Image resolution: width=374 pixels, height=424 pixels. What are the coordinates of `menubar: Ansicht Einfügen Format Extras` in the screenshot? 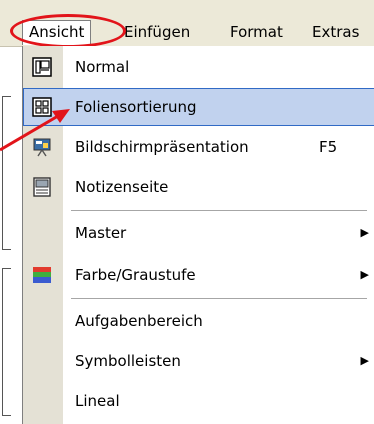 It's located at (187, 23).